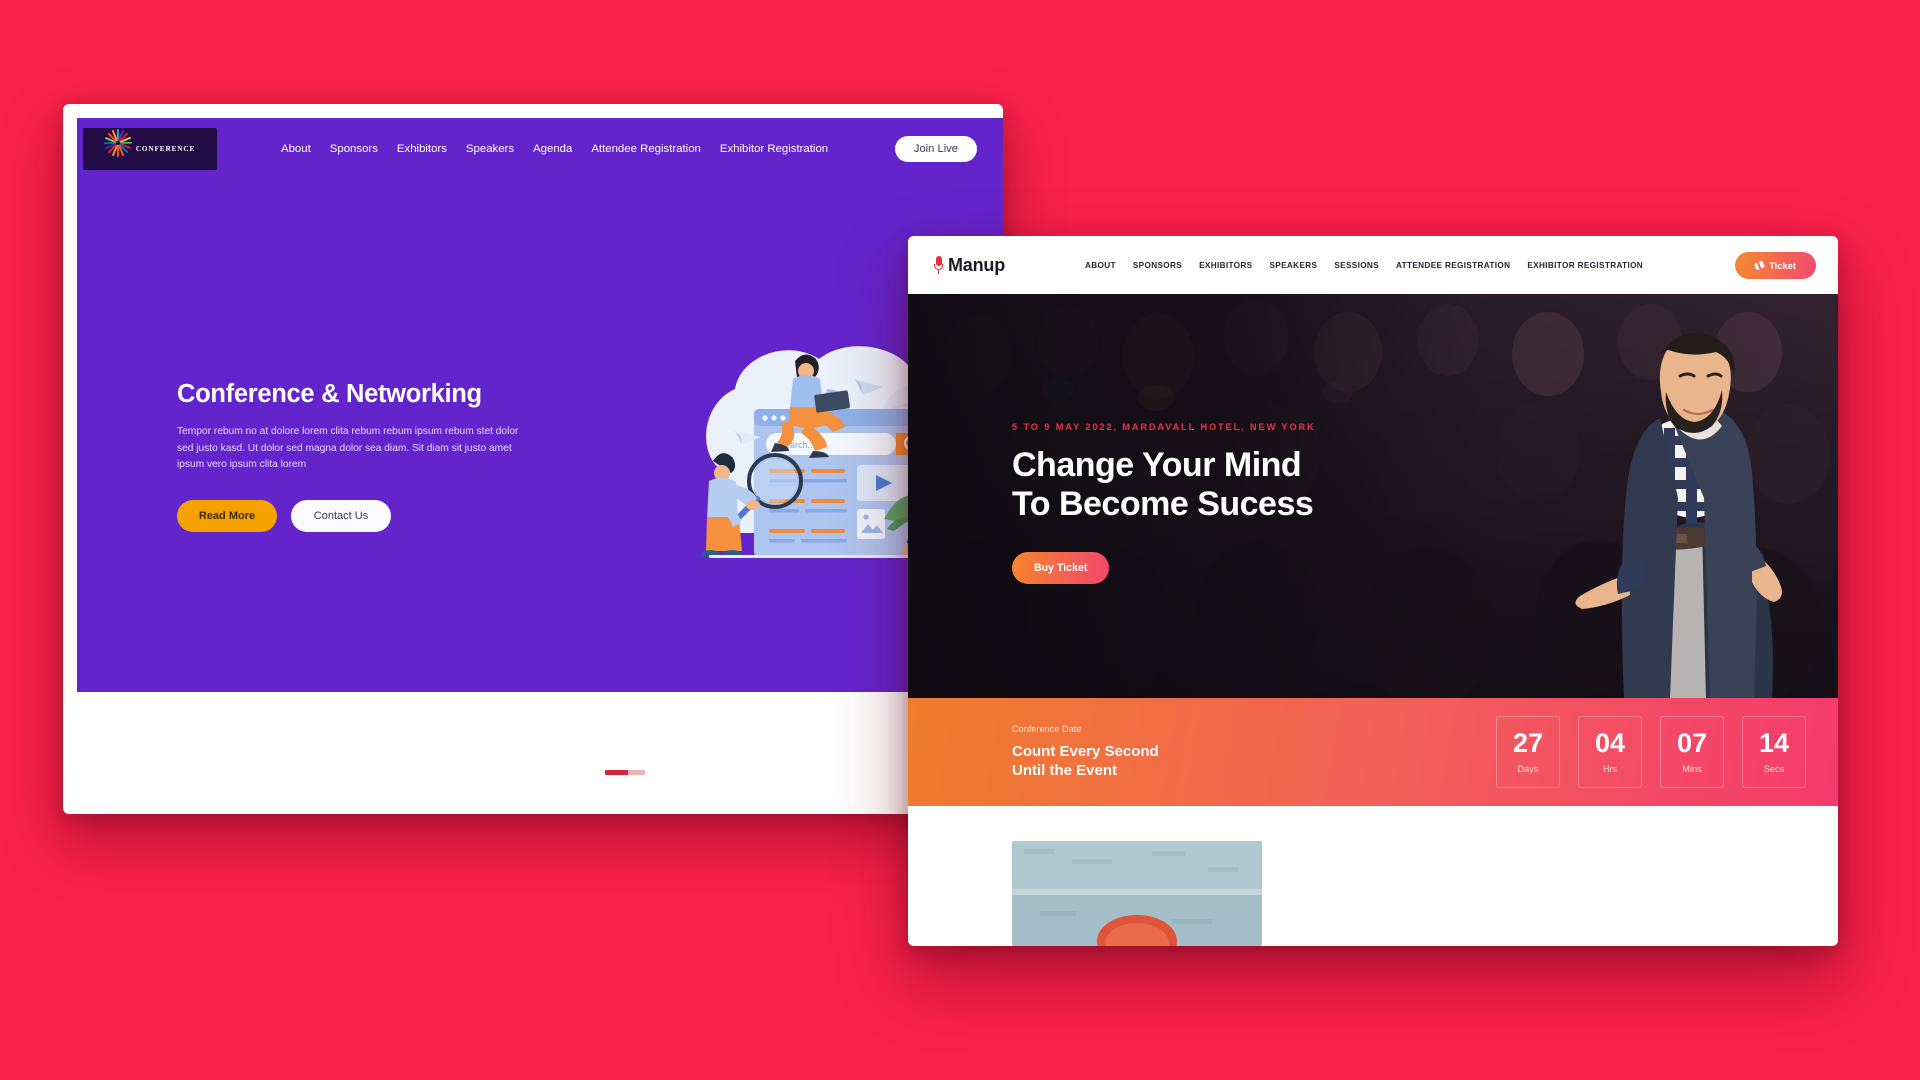 The height and width of the screenshot is (1080, 1920). I want to click on microphone-icon, so click(938, 265).